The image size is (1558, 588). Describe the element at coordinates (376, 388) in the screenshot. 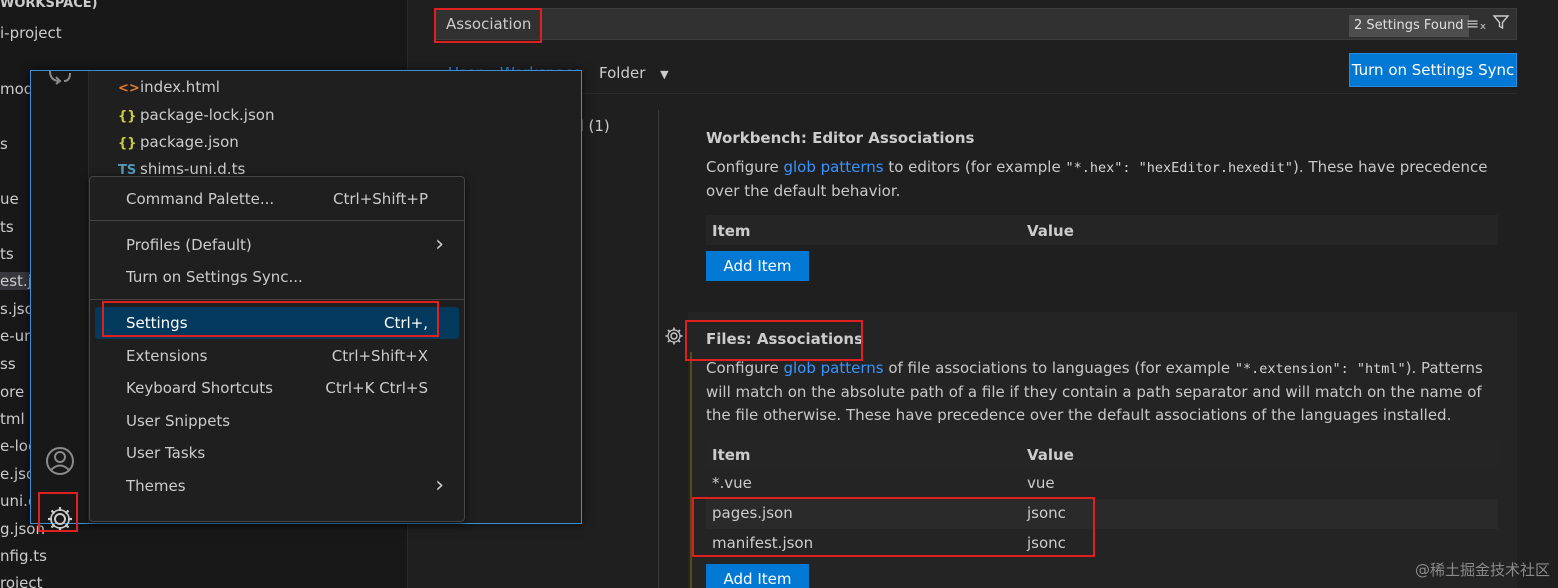

I see `menu-item-shortcut: Ctrl+K Ctrl+S` at that location.